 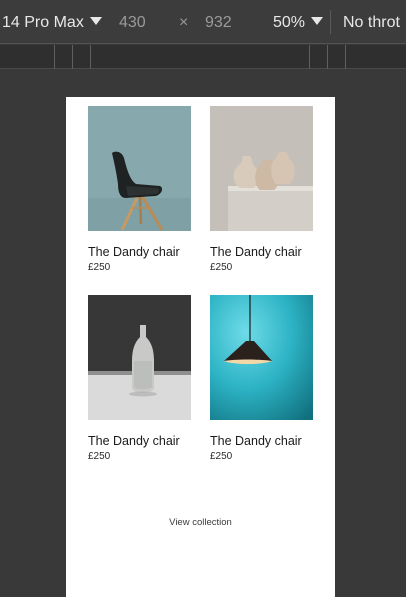 I want to click on width-input: 430, so click(x=132, y=23).